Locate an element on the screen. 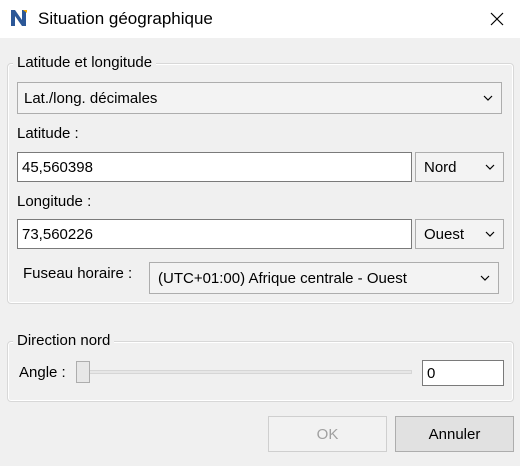 The width and height of the screenshot is (520, 466). close-button is located at coordinates (497, 19).